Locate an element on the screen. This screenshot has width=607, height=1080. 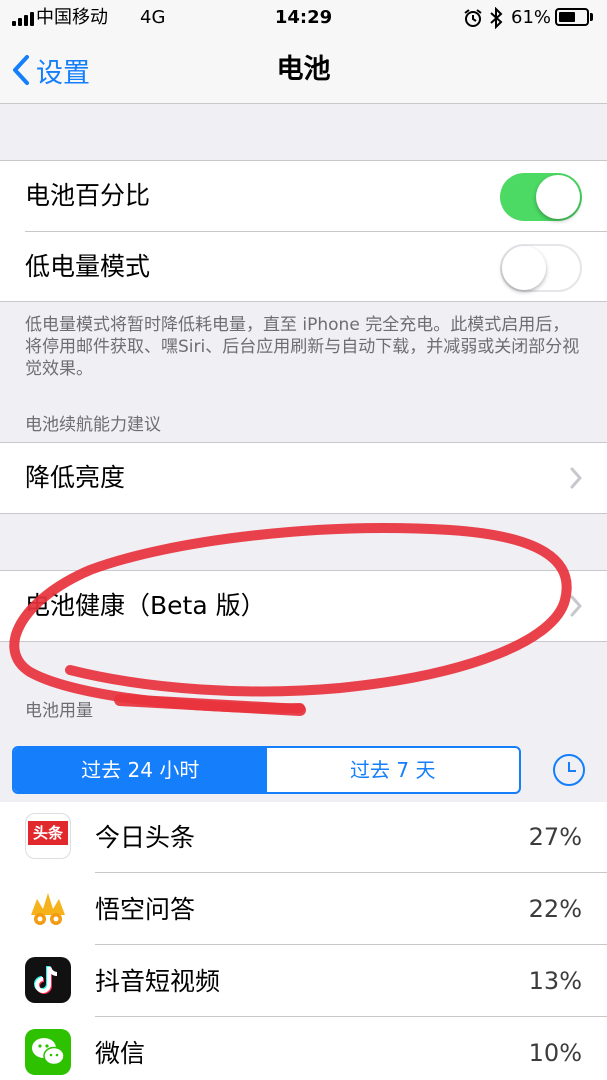
low-power-mode-label: 低电量模式 is located at coordinates (88, 266).